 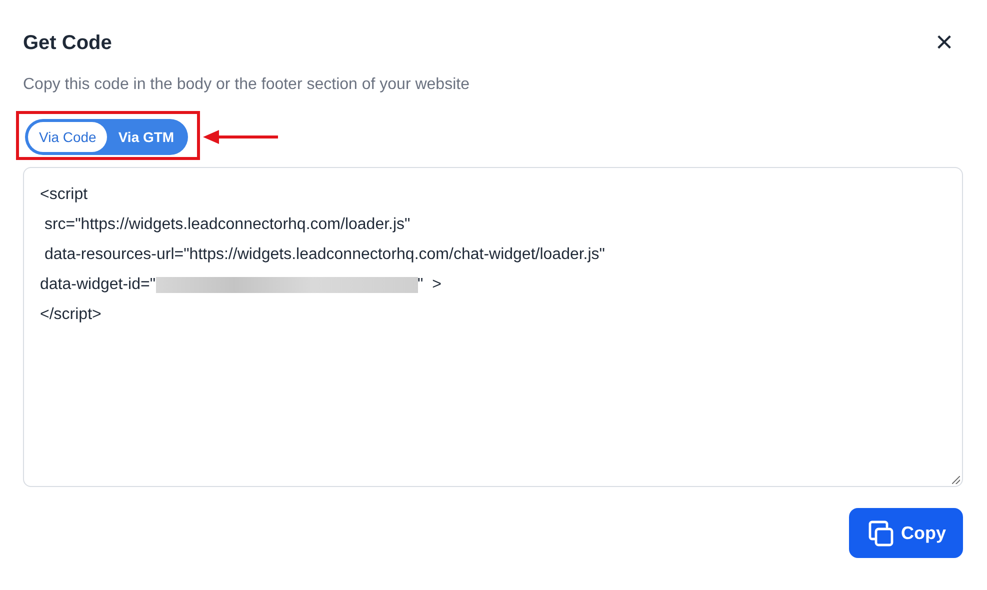 What do you see at coordinates (226, 225) in the screenshot?
I see `code-text: src="https://widgets.leadconnectorhq.com/loader.js"` at bounding box center [226, 225].